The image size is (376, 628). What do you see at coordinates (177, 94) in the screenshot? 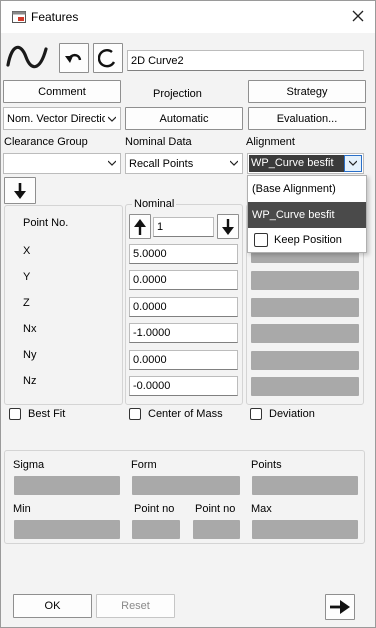
I see `projection-label: Projection` at bounding box center [177, 94].